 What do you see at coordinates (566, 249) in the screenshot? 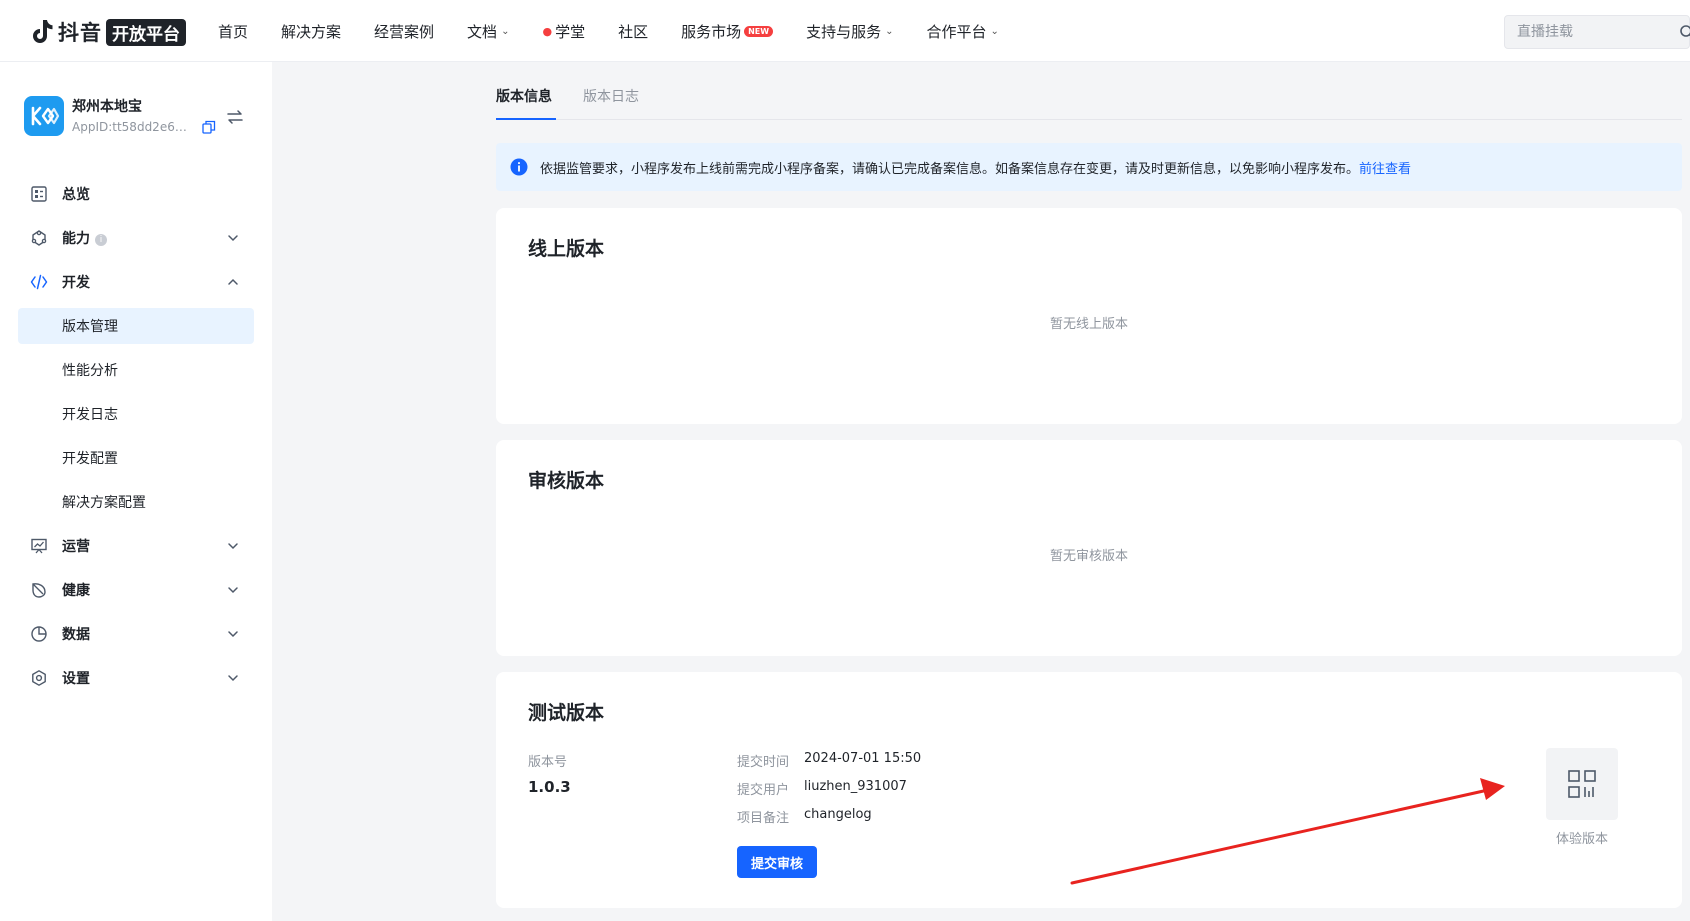
I see `card-title: 线上版本` at bounding box center [566, 249].